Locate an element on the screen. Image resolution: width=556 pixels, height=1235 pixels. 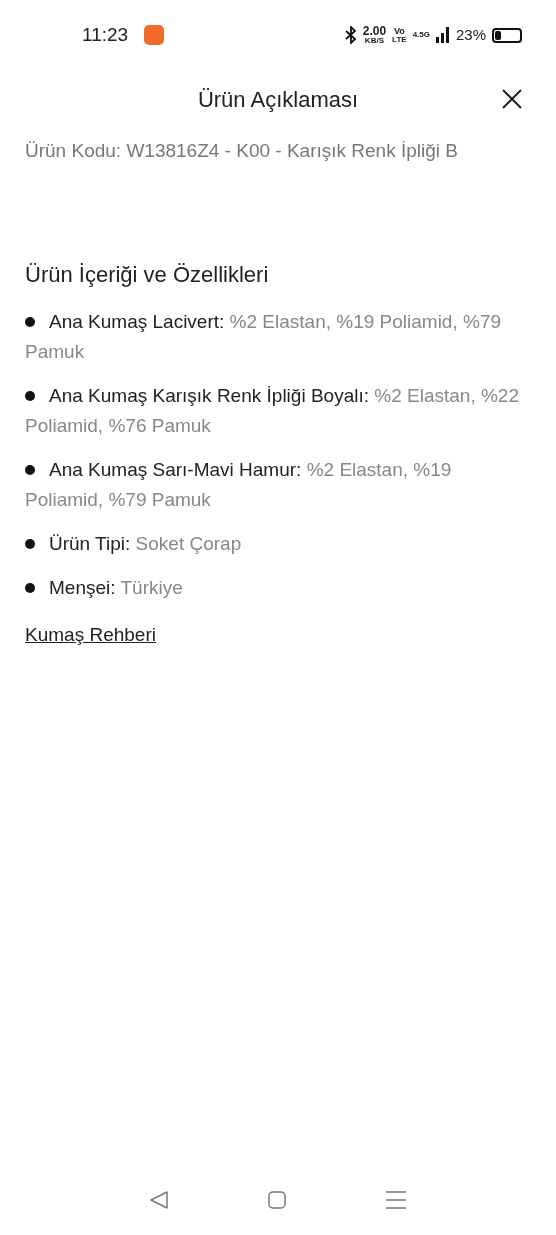
fabric-guide-link: Kumaş Rehberi is located at coordinates (90, 634).